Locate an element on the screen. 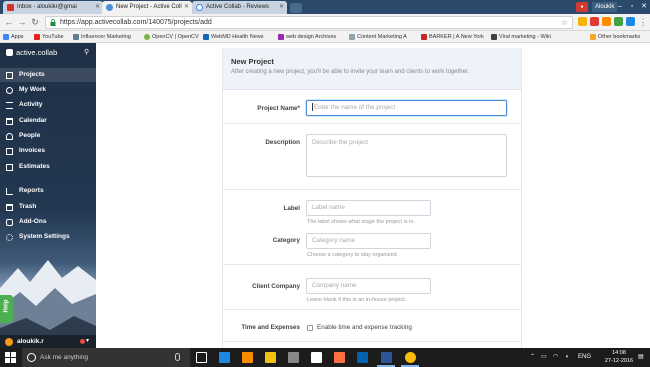 This screenshot has height=367, width=650. bookmark-apps: Apps is located at coordinates (13, 37).